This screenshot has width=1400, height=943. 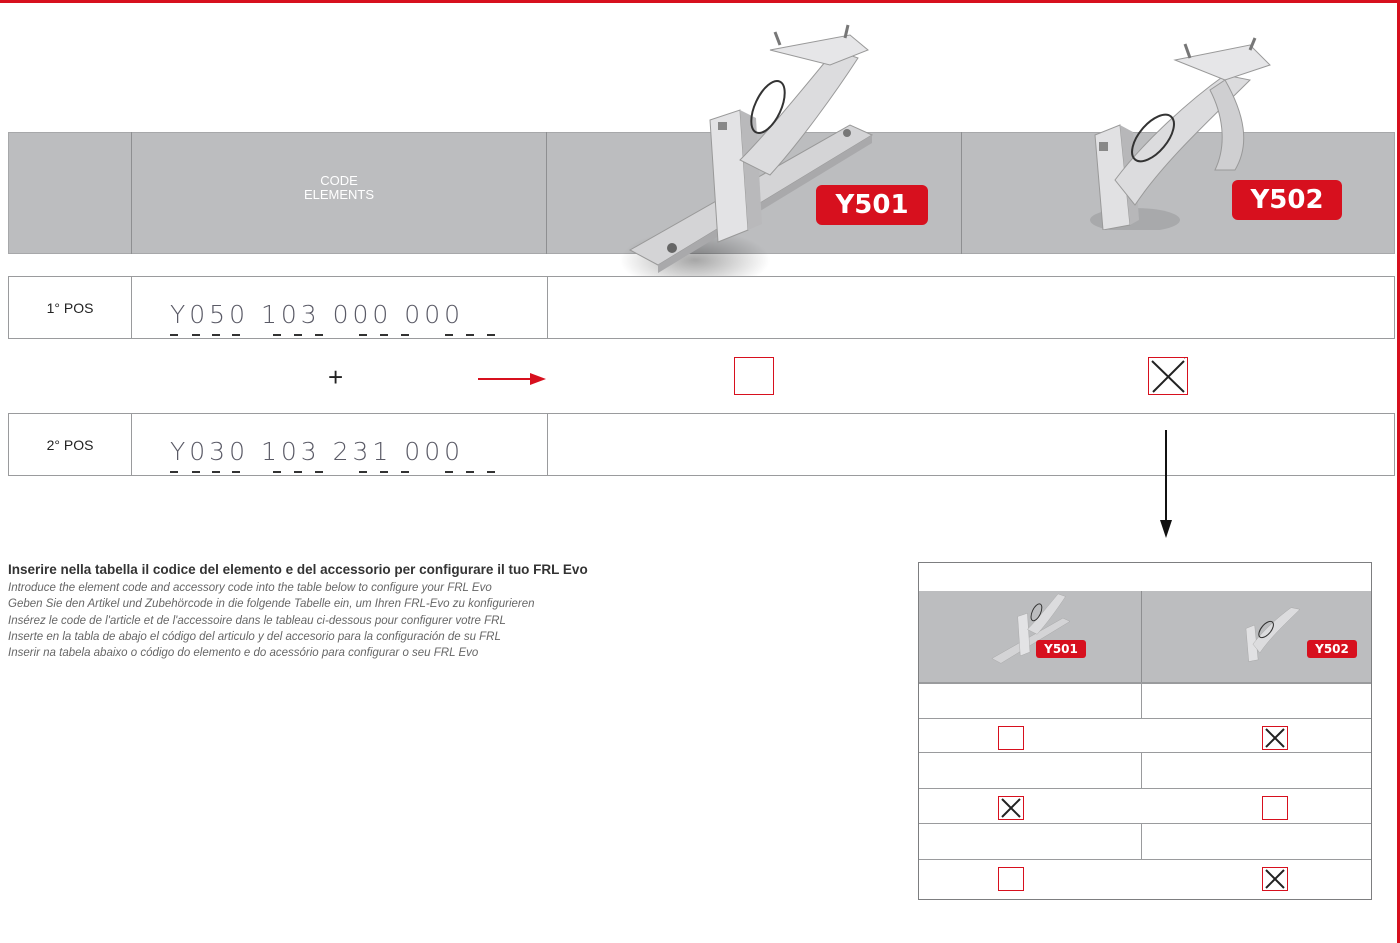 I want to click on mini-header-divider, so click(x=1141, y=636).